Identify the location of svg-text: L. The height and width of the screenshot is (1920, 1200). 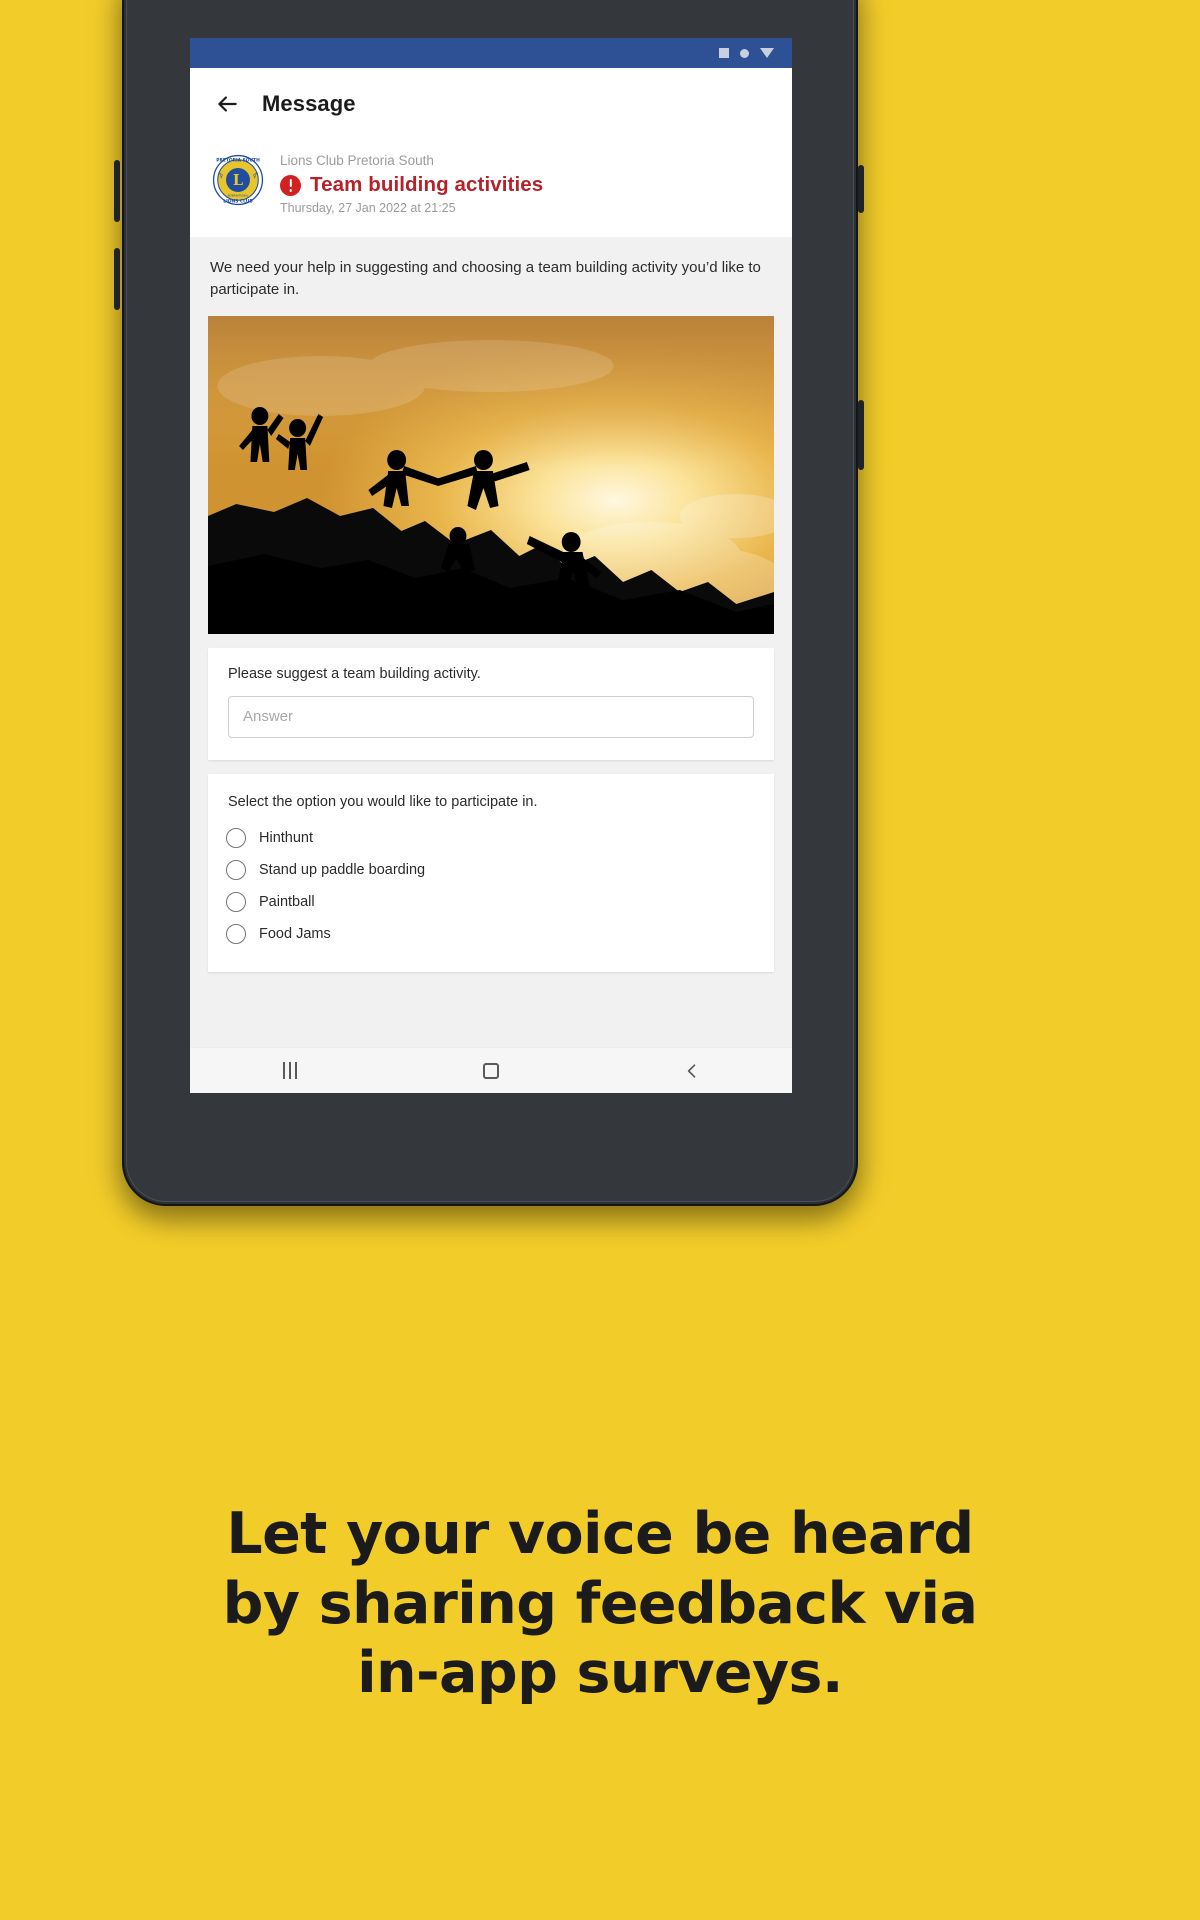
(238, 180).